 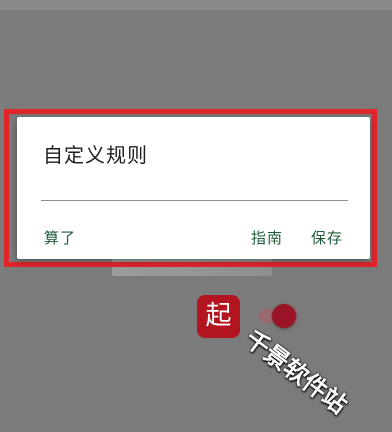 What do you see at coordinates (218, 316) in the screenshot?
I see `app-icon: 起` at bounding box center [218, 316].